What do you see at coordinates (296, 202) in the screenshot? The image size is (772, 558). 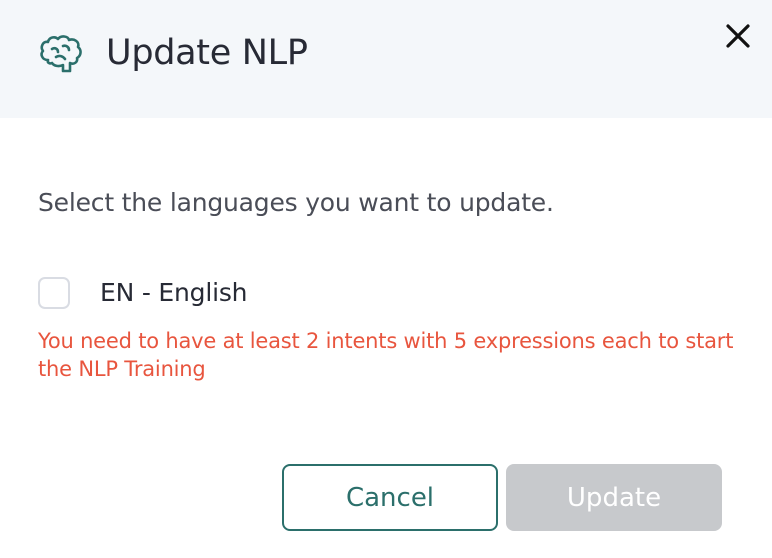 I see `instruction-text: Select the languages you want to update.` at bounding box center [296, 202].